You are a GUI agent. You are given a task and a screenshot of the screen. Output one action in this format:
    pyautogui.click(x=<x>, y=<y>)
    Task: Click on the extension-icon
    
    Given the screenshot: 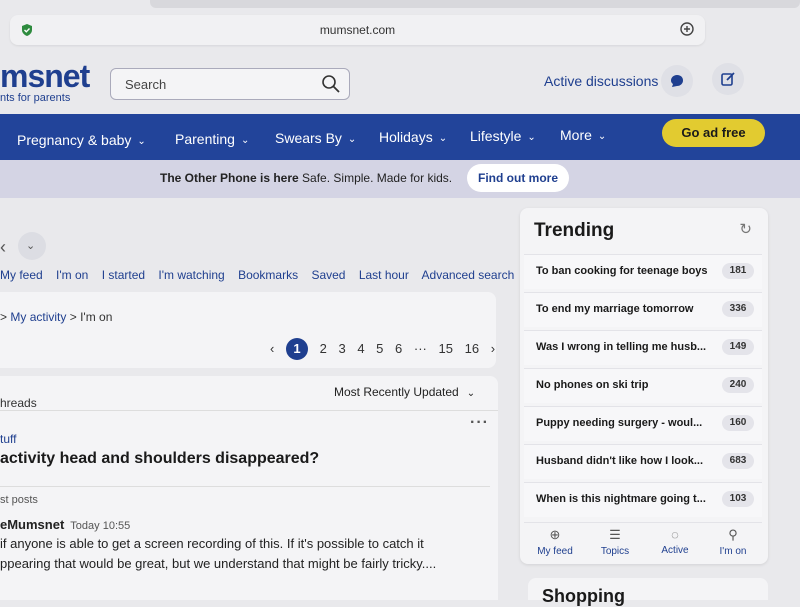 What is the action you would take?
    pyautogui.click(x=687, y=29)
    